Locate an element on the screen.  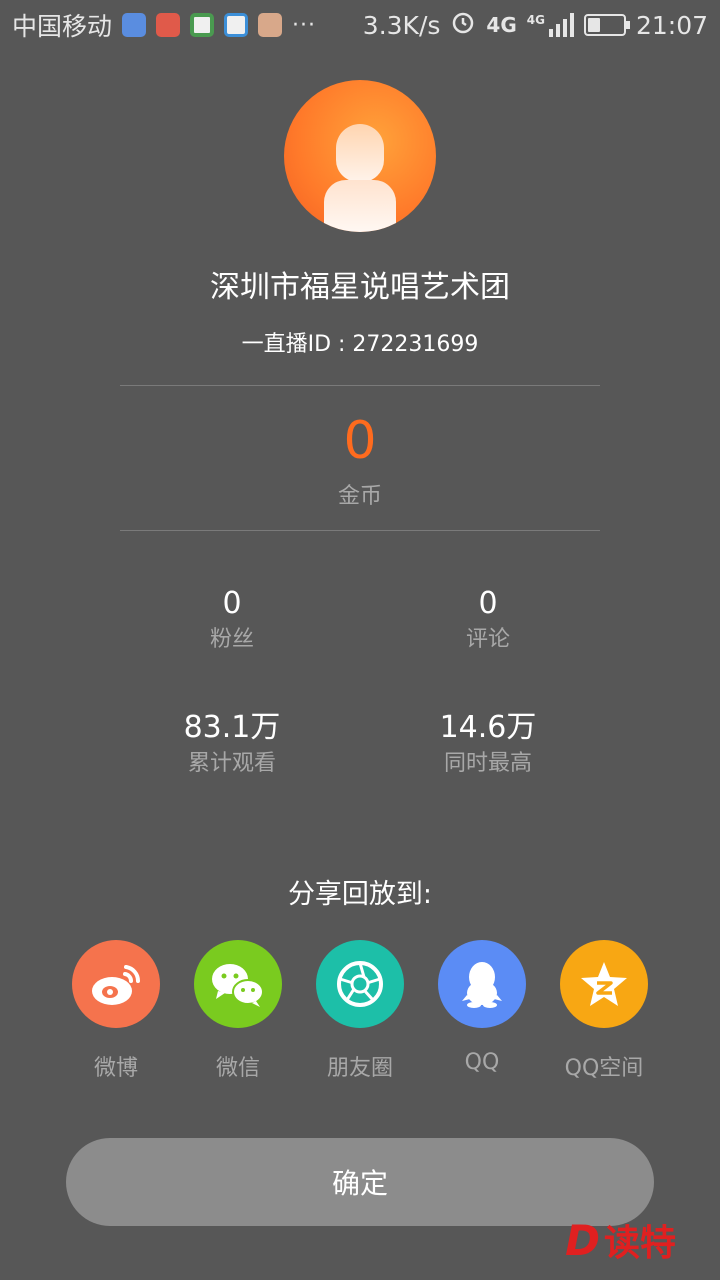
stat-peak-viewers: 14.6万 同时最高 is located at coordinates (488, 744).